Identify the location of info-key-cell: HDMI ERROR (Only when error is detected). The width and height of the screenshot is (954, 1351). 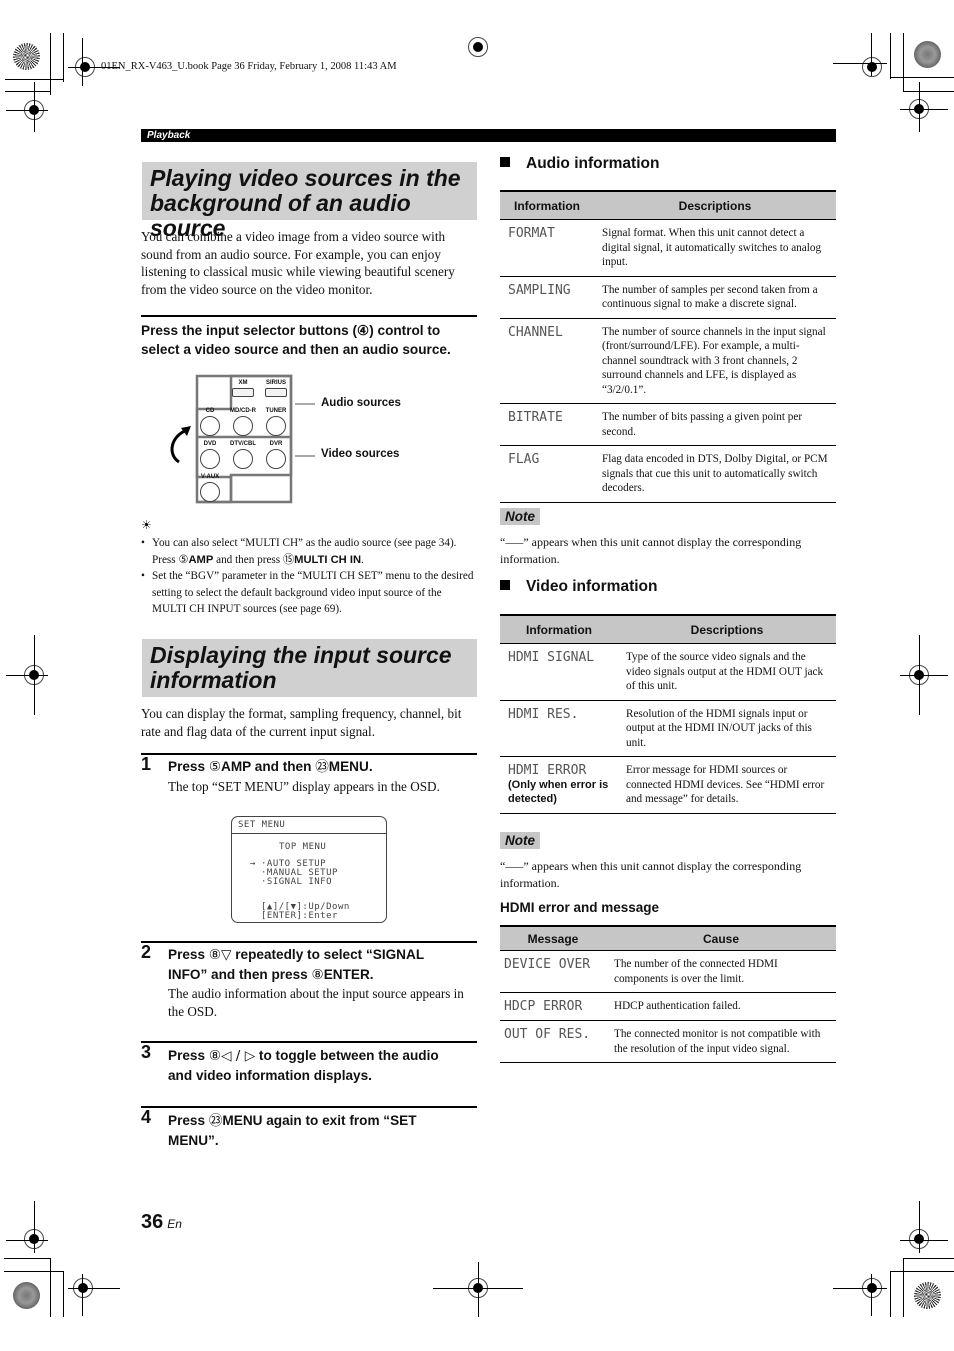
(559, 785).